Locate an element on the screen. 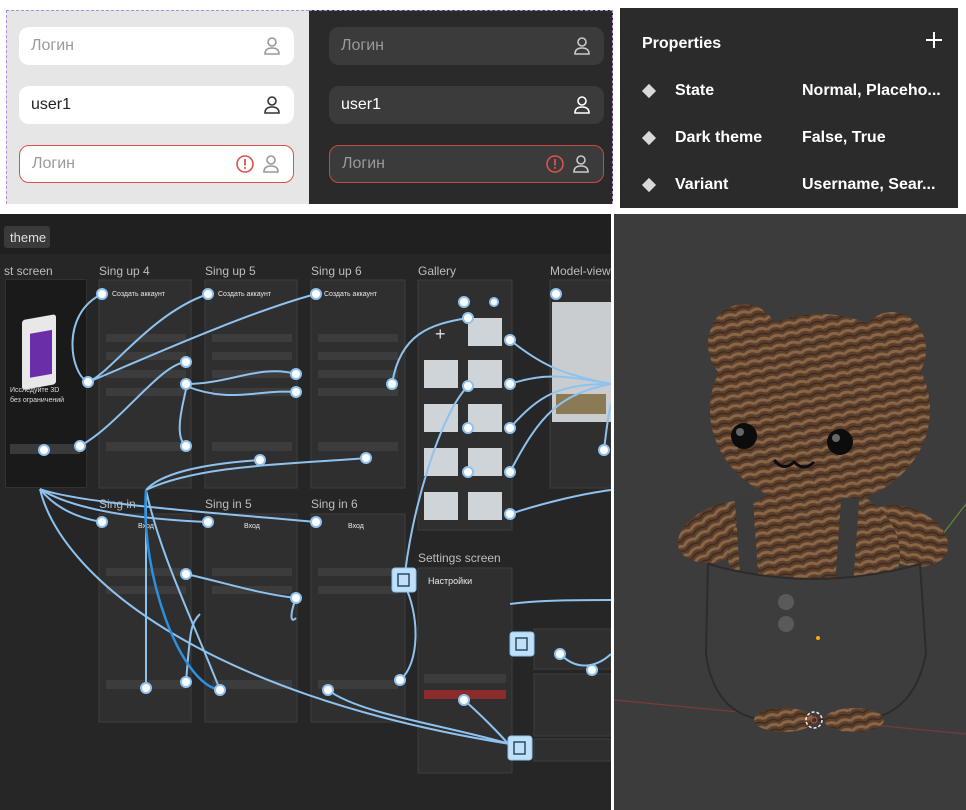  property-name: Variant is located at coordinates (702, 184).